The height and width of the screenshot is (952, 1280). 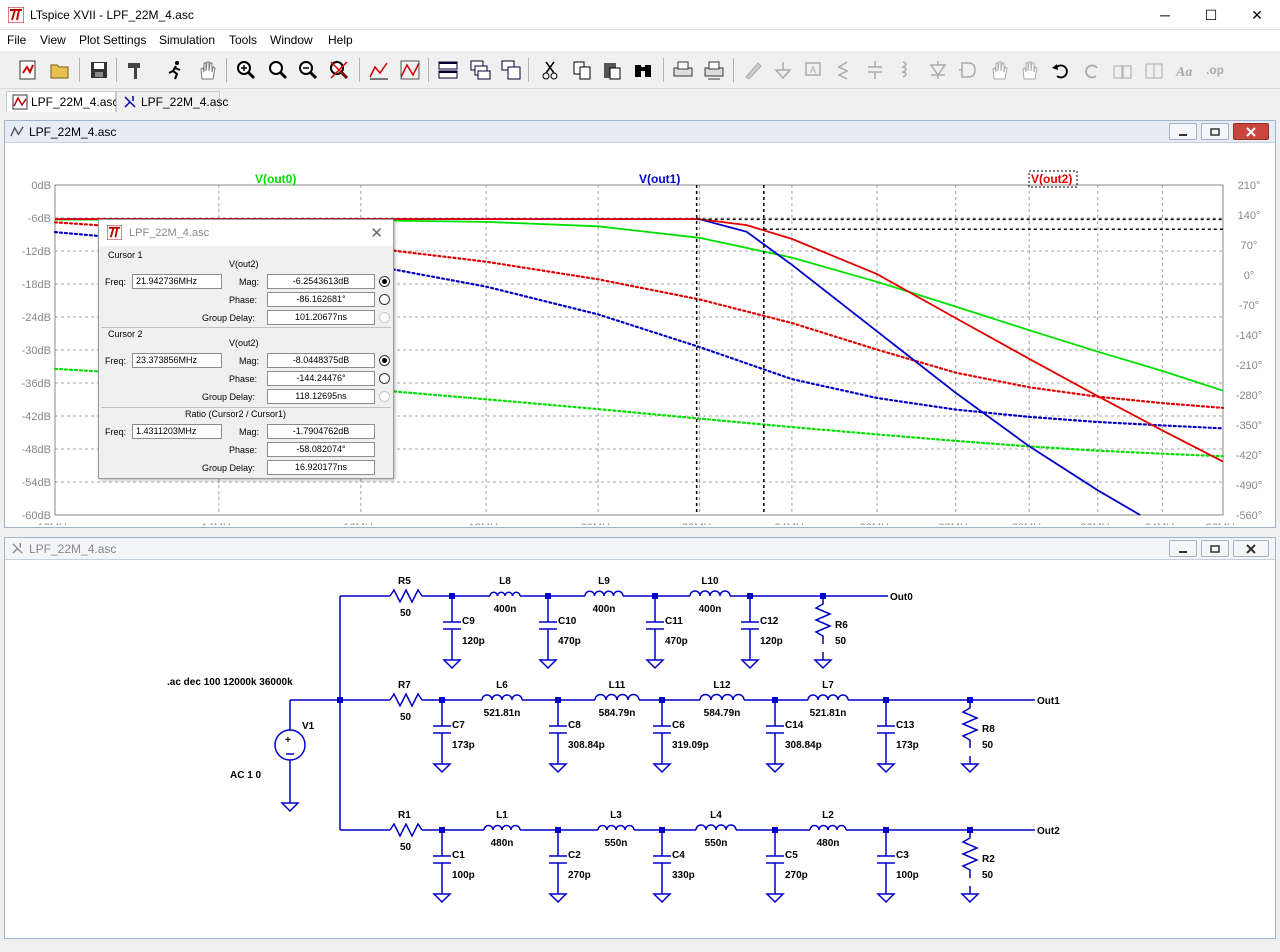 What do you see at coordinates (1215, 548) in the screenshot?
I see `schematic-restore-button` at bounding box center [1215, 548].